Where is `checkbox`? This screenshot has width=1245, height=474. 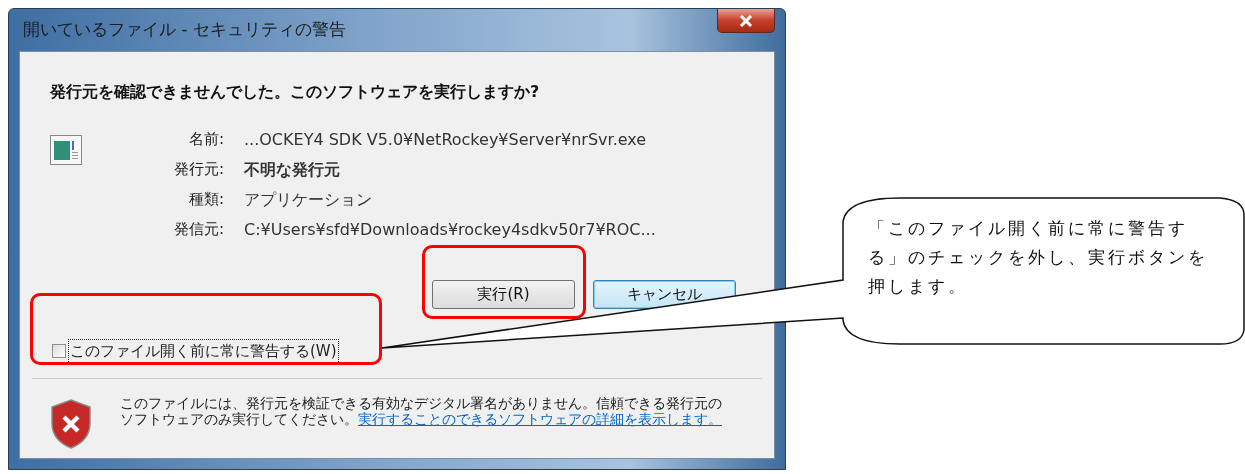 checkbox is located at coordinates (59, 351).